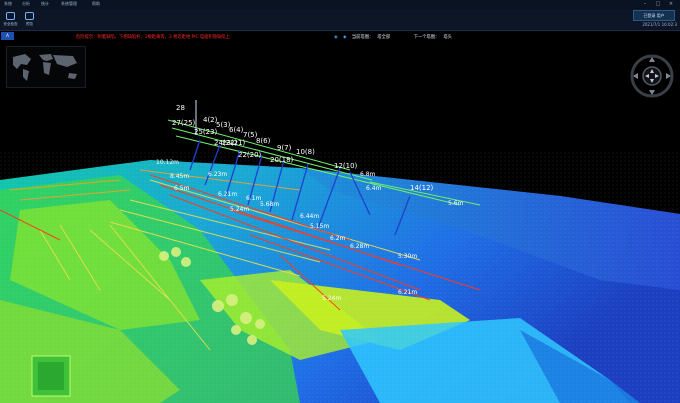 The width and height of the screenshot is (680, 403). I want to click on current-tower-value: 塔全部, so click(384, 37).